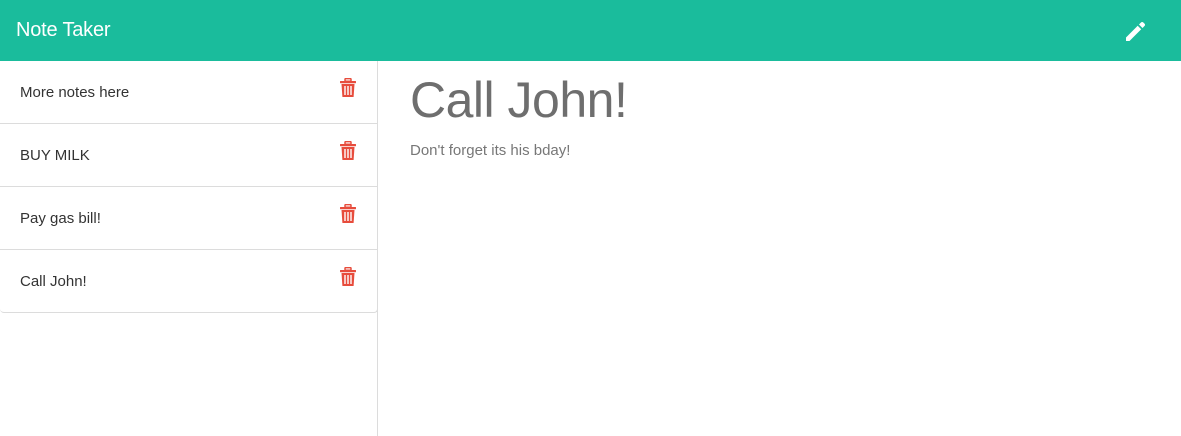 The width and height of the screenshot is (1181, 436). I want to click on pencil-icon, so click(1136, 31).